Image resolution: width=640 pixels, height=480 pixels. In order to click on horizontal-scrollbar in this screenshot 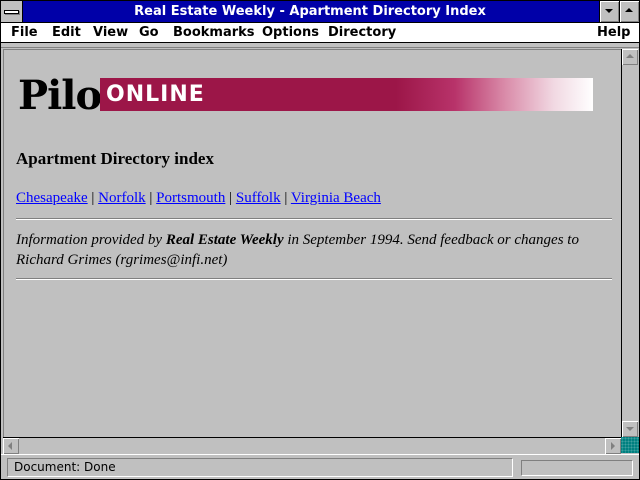, I will do `click(312, 445)`.